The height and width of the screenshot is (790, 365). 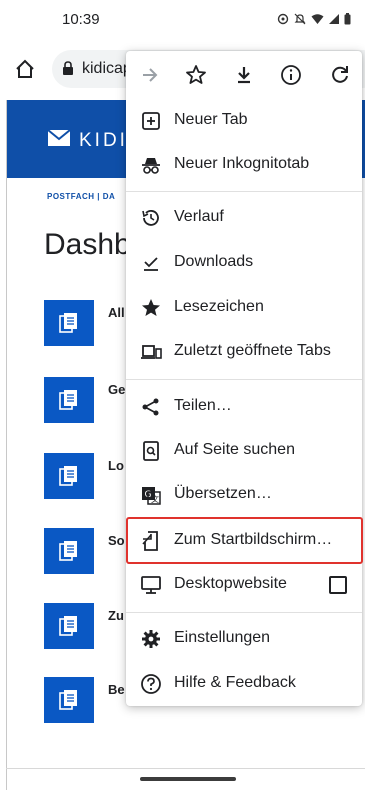 I want to click on dashboard-item-label: Be, so click(x=116, y=689).